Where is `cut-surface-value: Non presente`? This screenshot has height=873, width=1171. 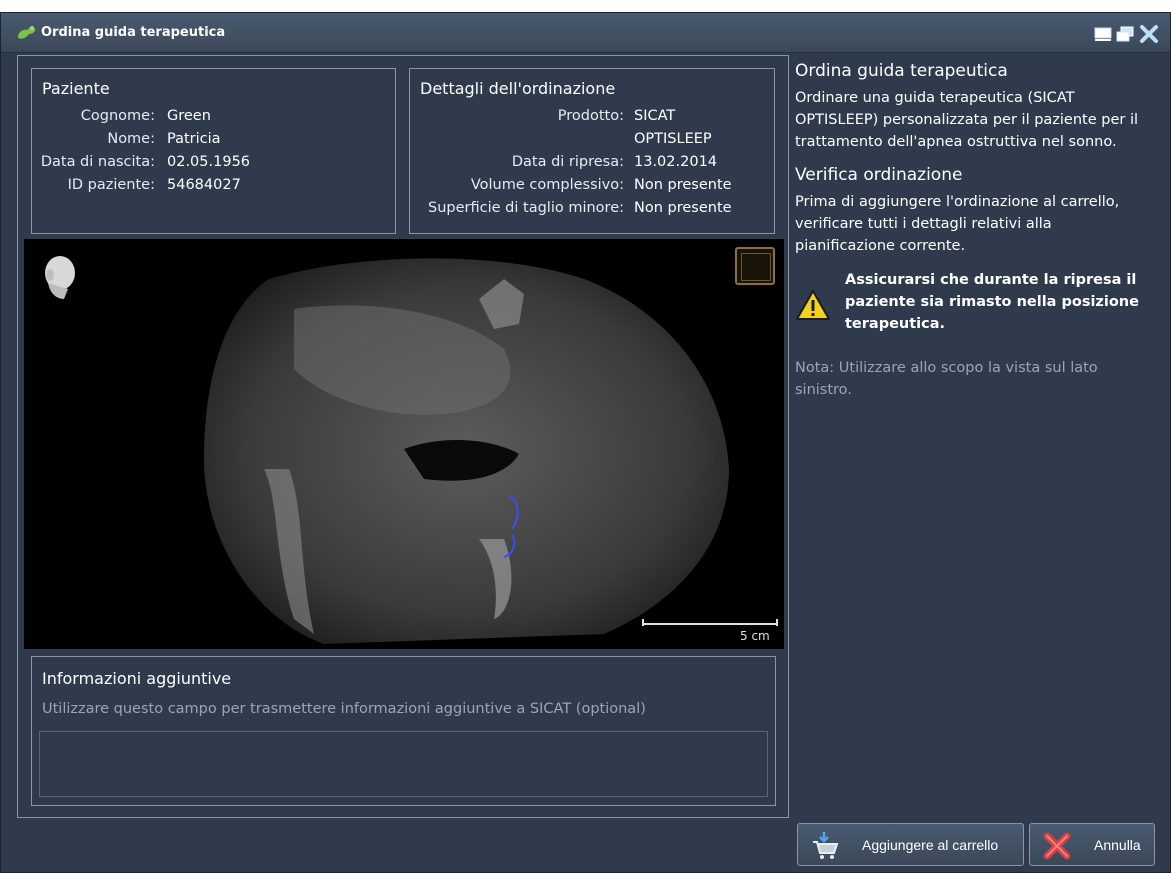 cut-surface-value: Non presente is located at coordinates (683, 208).